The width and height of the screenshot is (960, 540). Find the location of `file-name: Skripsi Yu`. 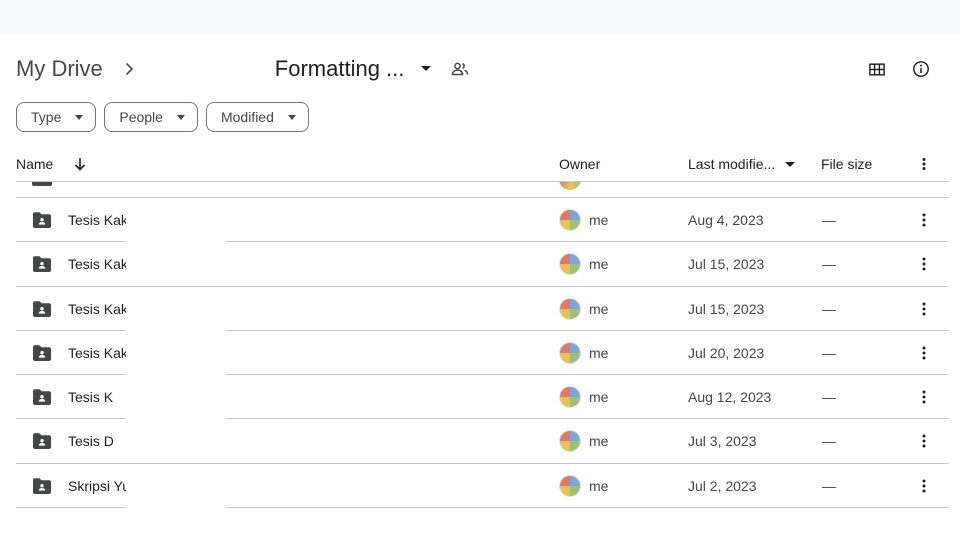

file-name: Skripsi Yu is located at coordinates (99, 486).